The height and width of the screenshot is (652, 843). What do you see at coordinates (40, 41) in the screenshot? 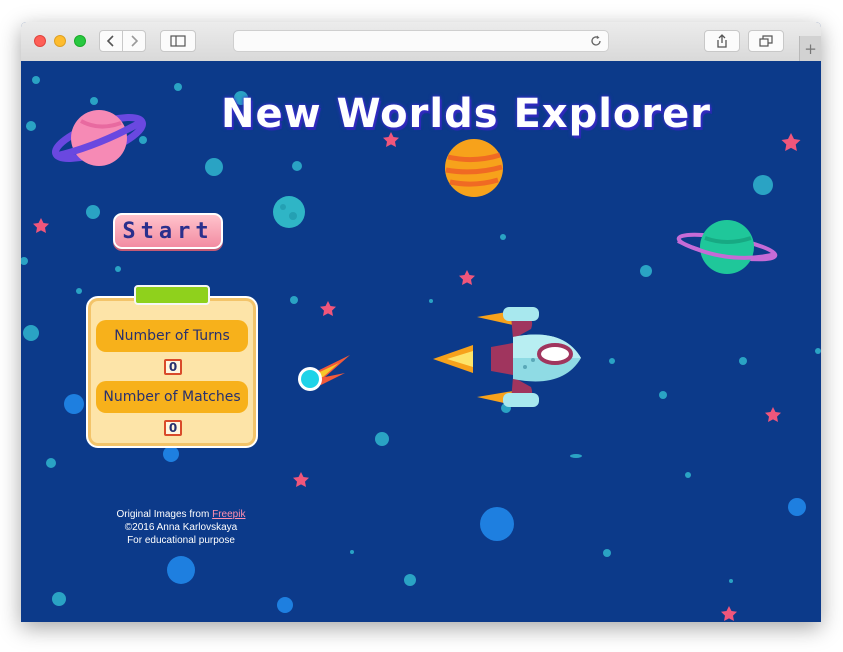
I see `close-window-button` at bounding box center [40, 41].